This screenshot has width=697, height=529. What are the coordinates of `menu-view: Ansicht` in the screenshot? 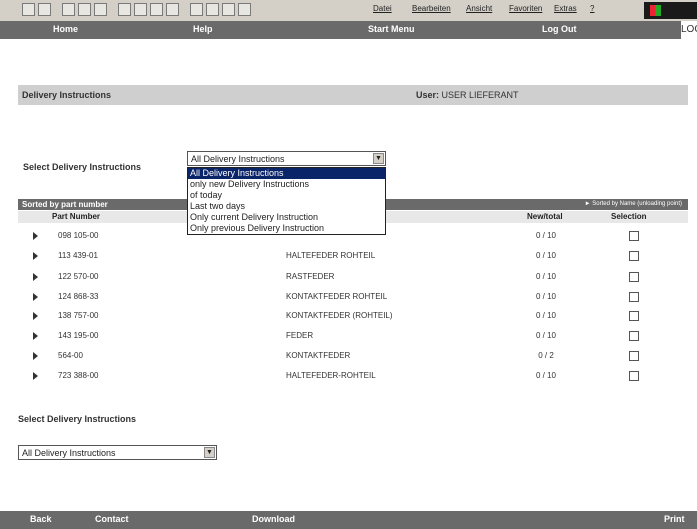 It's located at (479, 8).